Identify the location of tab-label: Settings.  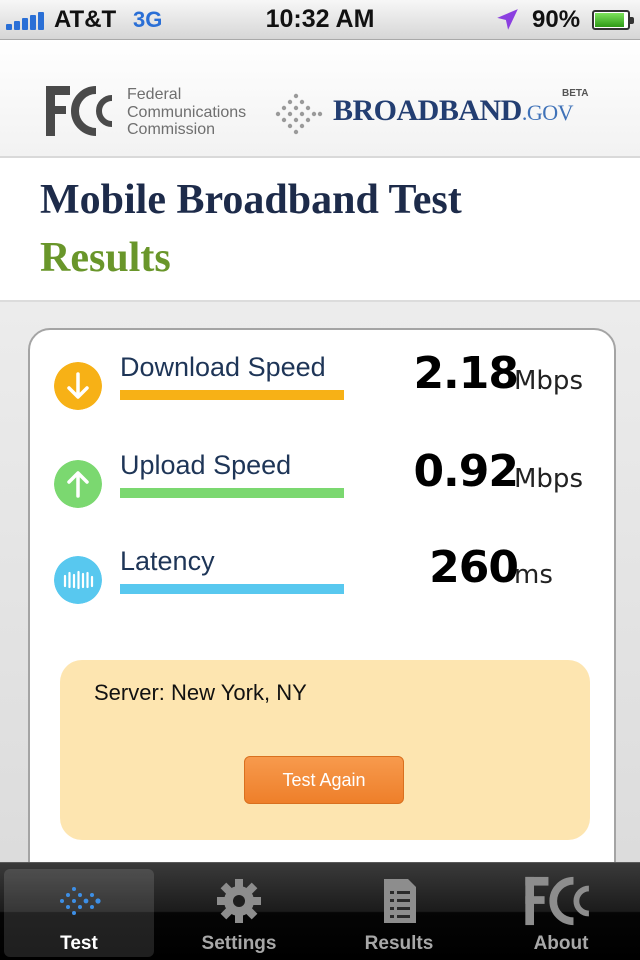
(239, 943).